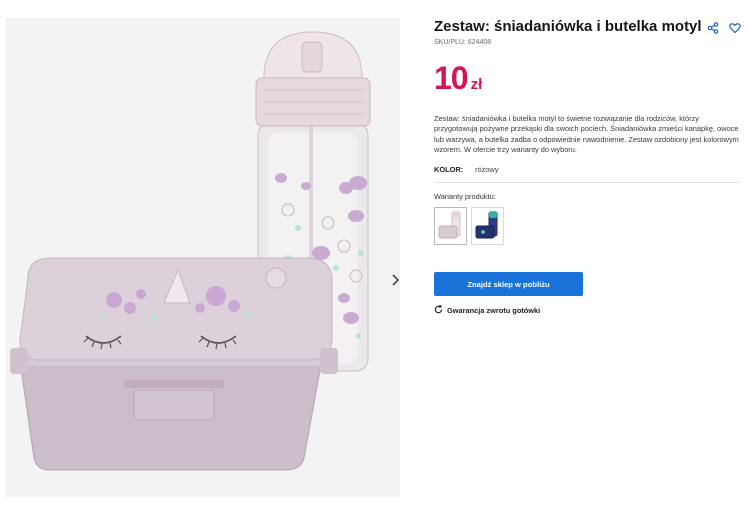 The image size is (749, 516). I want to click on product-actions, so click(724, 28).